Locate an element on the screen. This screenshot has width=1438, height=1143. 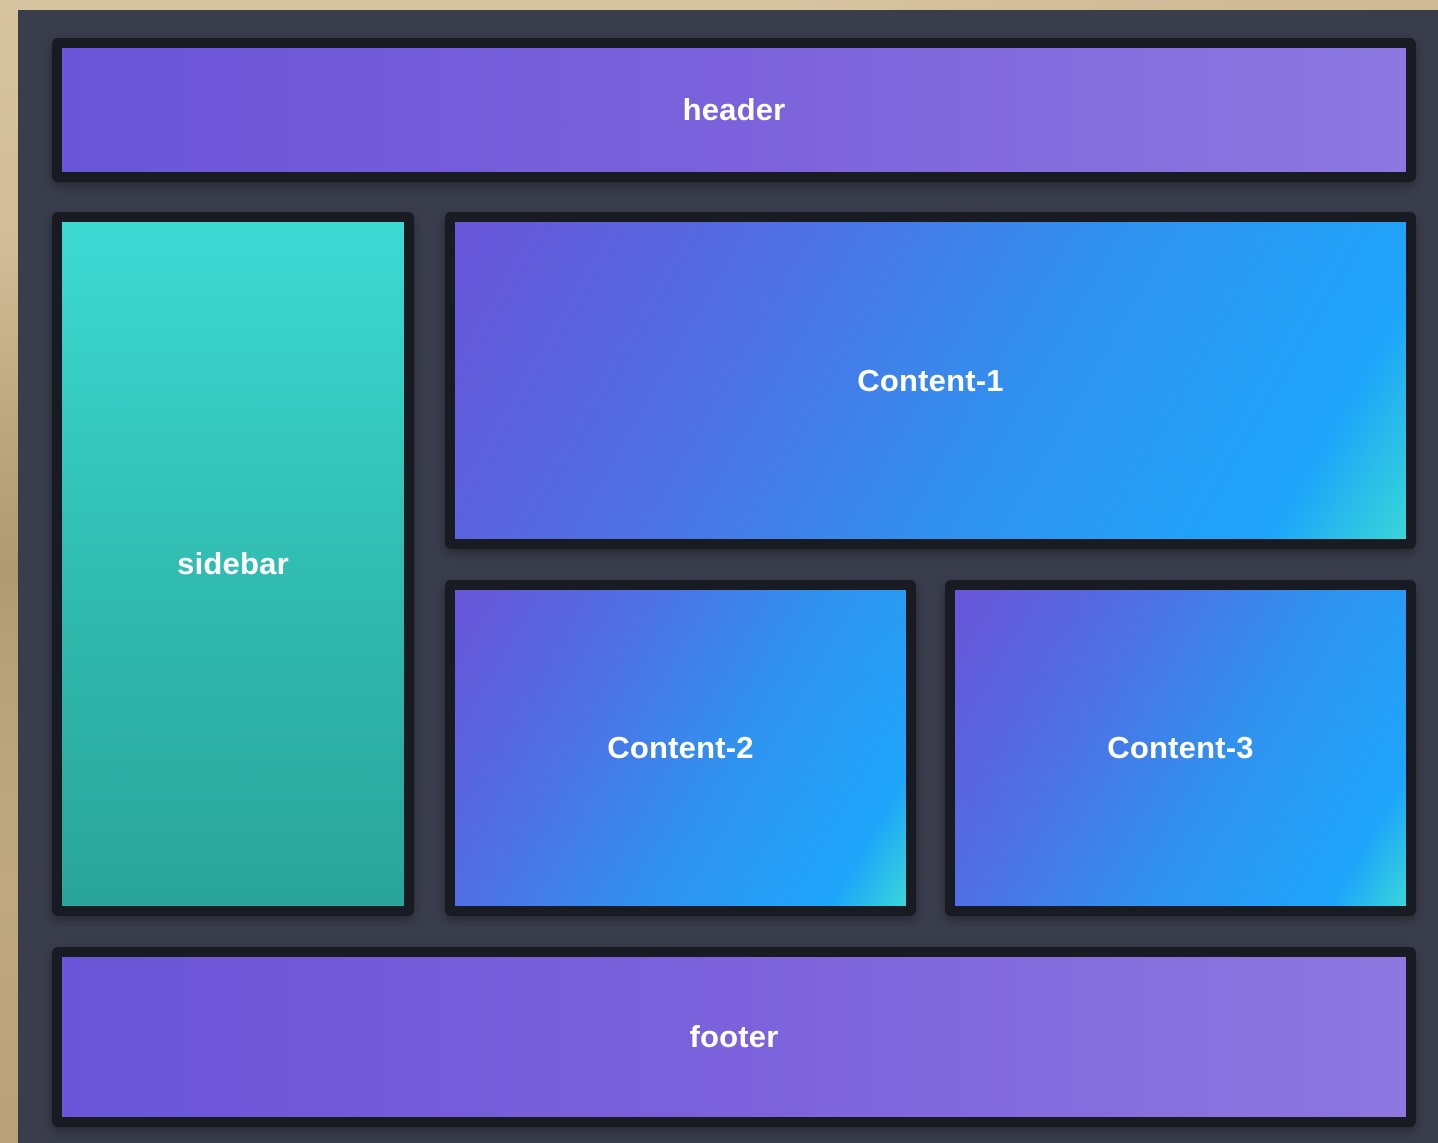
footer-panel: footer is located at coordinates (734, 1037).